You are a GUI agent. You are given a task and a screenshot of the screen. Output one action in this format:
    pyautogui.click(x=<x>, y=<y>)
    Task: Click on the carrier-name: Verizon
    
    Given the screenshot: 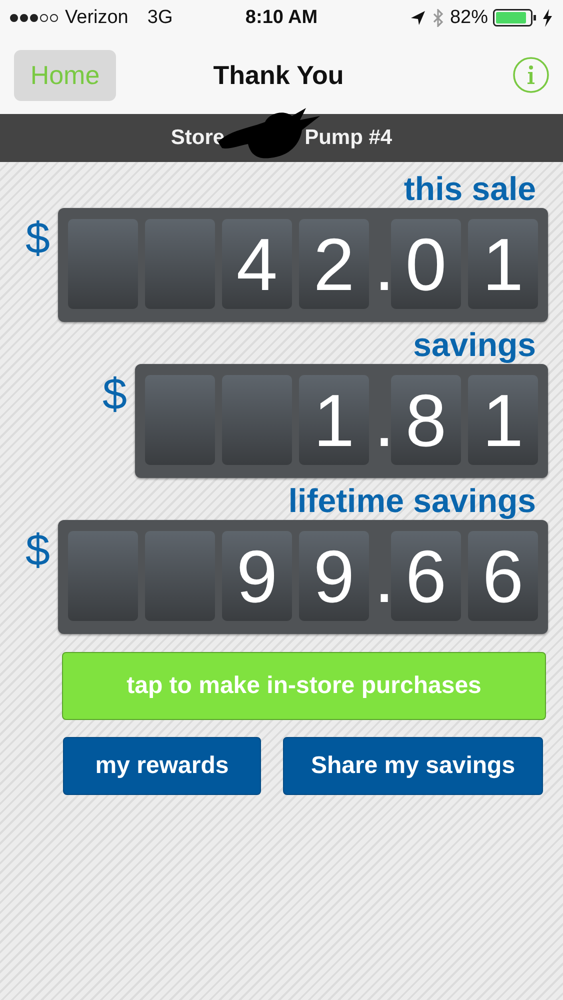 What is the action you would take?
    pyautogui.click(x=96, y=18)
    